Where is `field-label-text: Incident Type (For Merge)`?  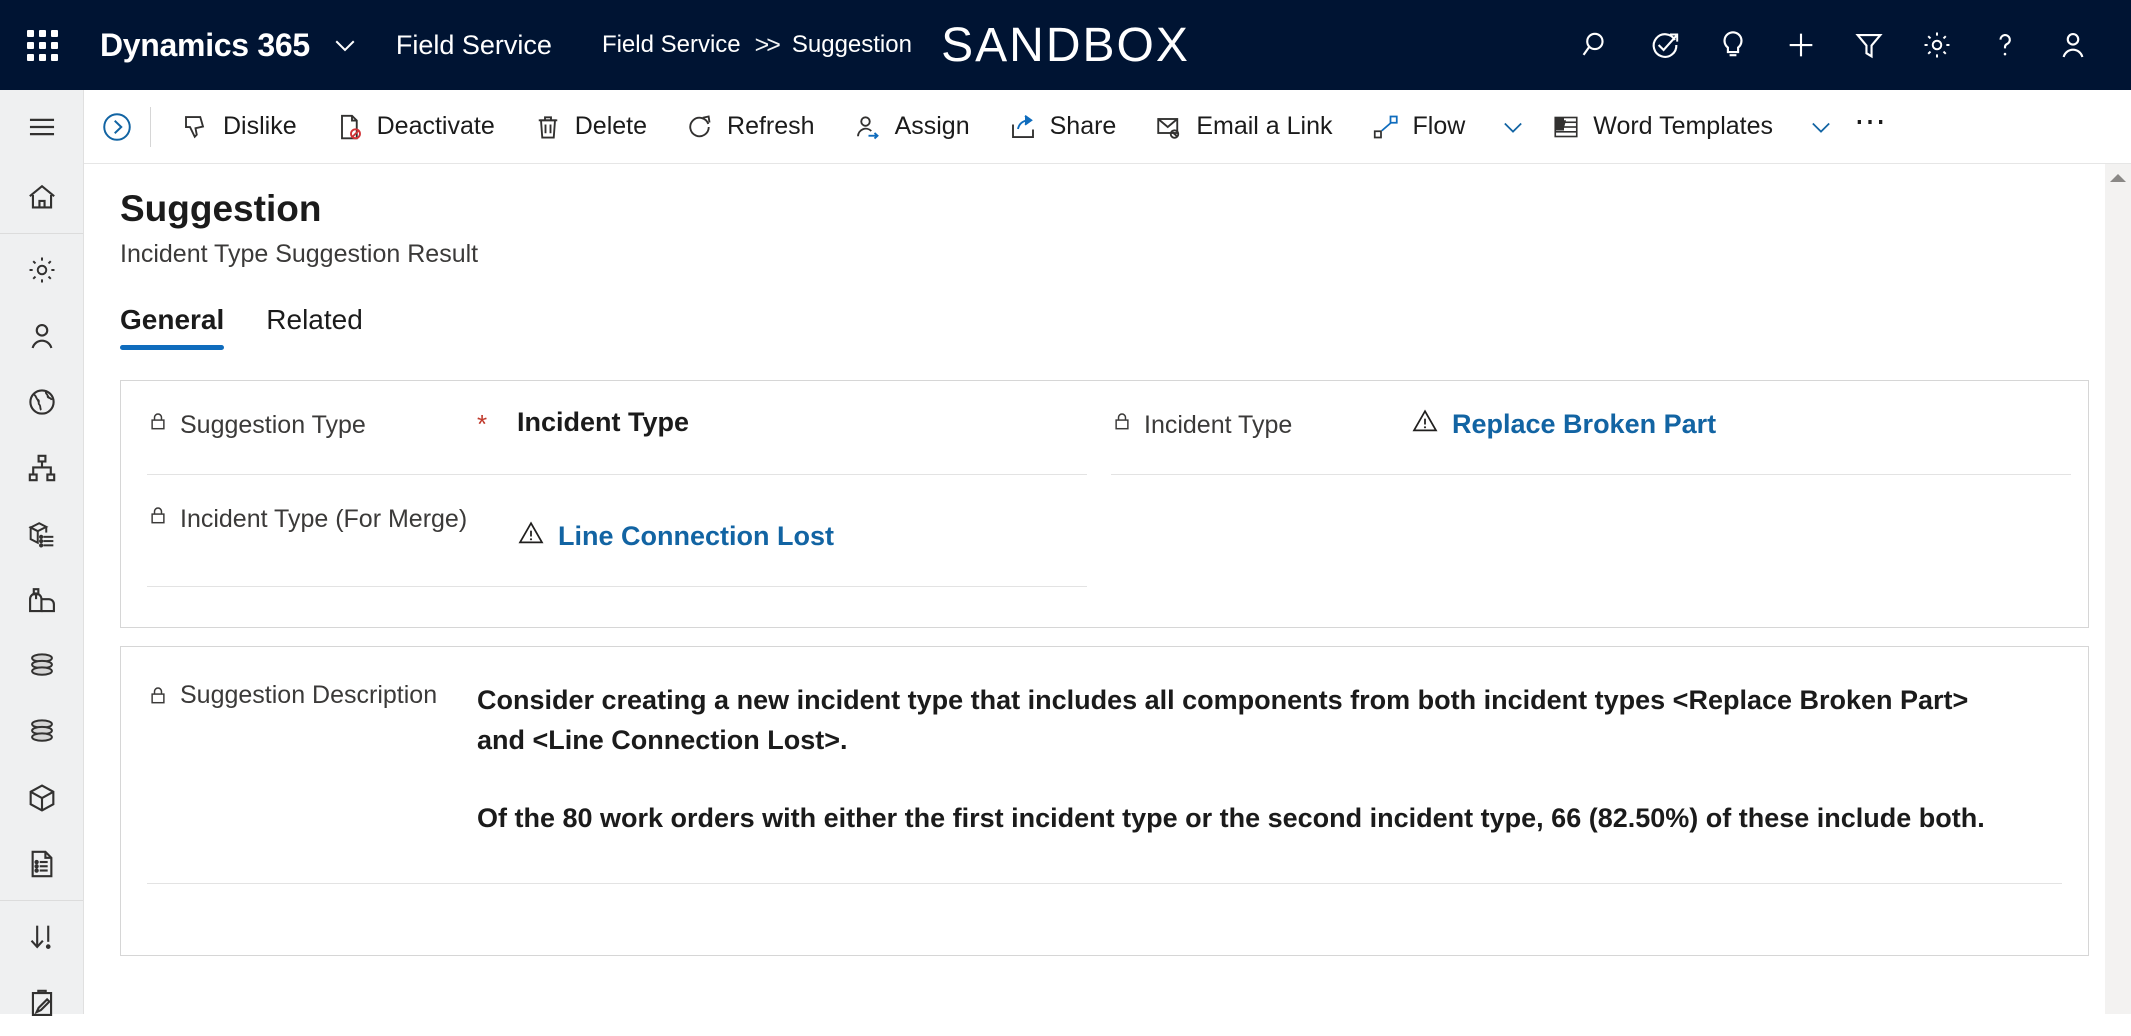 field-label-text: Incident Type (For Merge) is located at coordinates (324, 519).